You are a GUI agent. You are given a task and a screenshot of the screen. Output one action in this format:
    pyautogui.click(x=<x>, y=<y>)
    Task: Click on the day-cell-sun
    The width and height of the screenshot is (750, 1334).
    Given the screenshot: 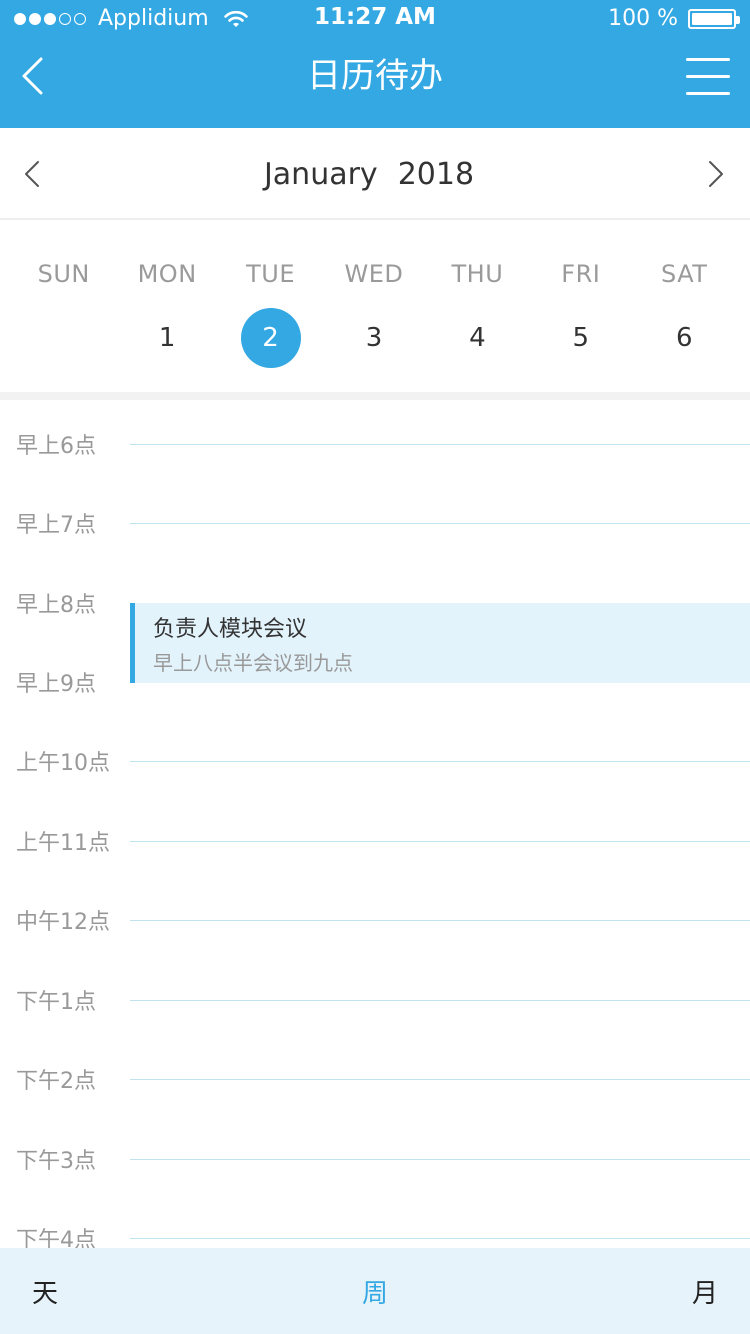 What is the action you would take?
    pyautogui.click(x=64, y=338)
    